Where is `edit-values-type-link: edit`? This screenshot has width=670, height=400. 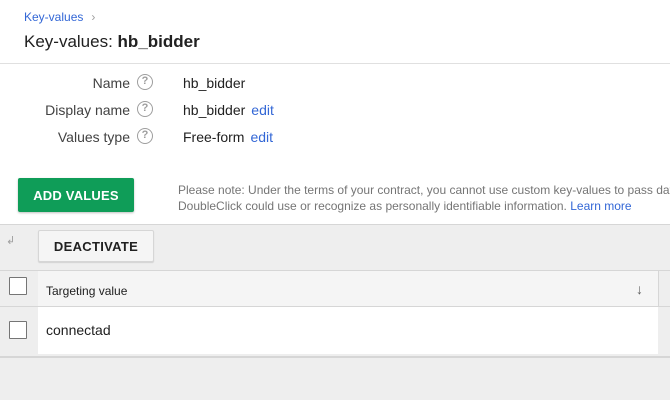
edit-values-type-link: edit is located at coordinates (261, 137).